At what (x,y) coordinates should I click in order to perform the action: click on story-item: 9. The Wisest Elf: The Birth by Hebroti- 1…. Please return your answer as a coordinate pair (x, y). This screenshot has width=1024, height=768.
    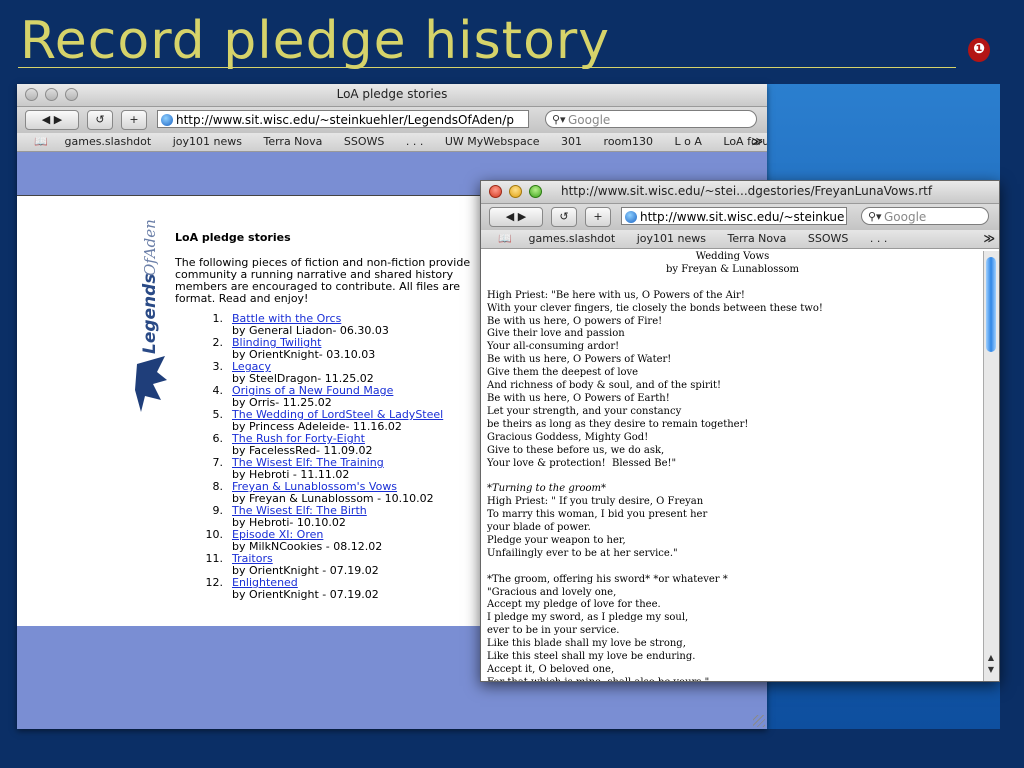
    Looking at the image, I should click on (320, 517).